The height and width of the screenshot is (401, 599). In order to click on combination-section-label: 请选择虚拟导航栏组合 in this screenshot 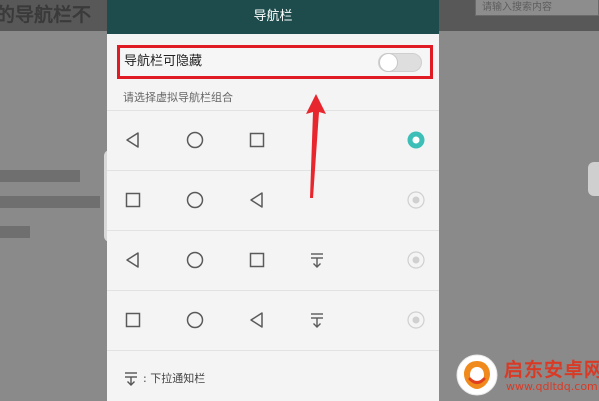, I will do `click(178, 97)`.